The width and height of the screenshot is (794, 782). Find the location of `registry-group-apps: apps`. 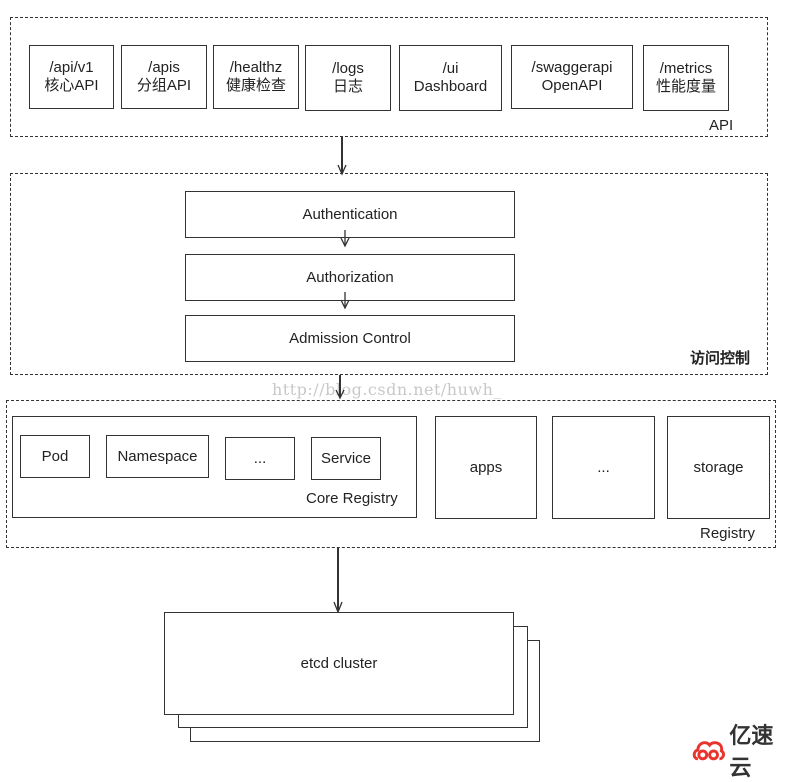

registry-group-apps: apps is located at coordinates (486, 467).